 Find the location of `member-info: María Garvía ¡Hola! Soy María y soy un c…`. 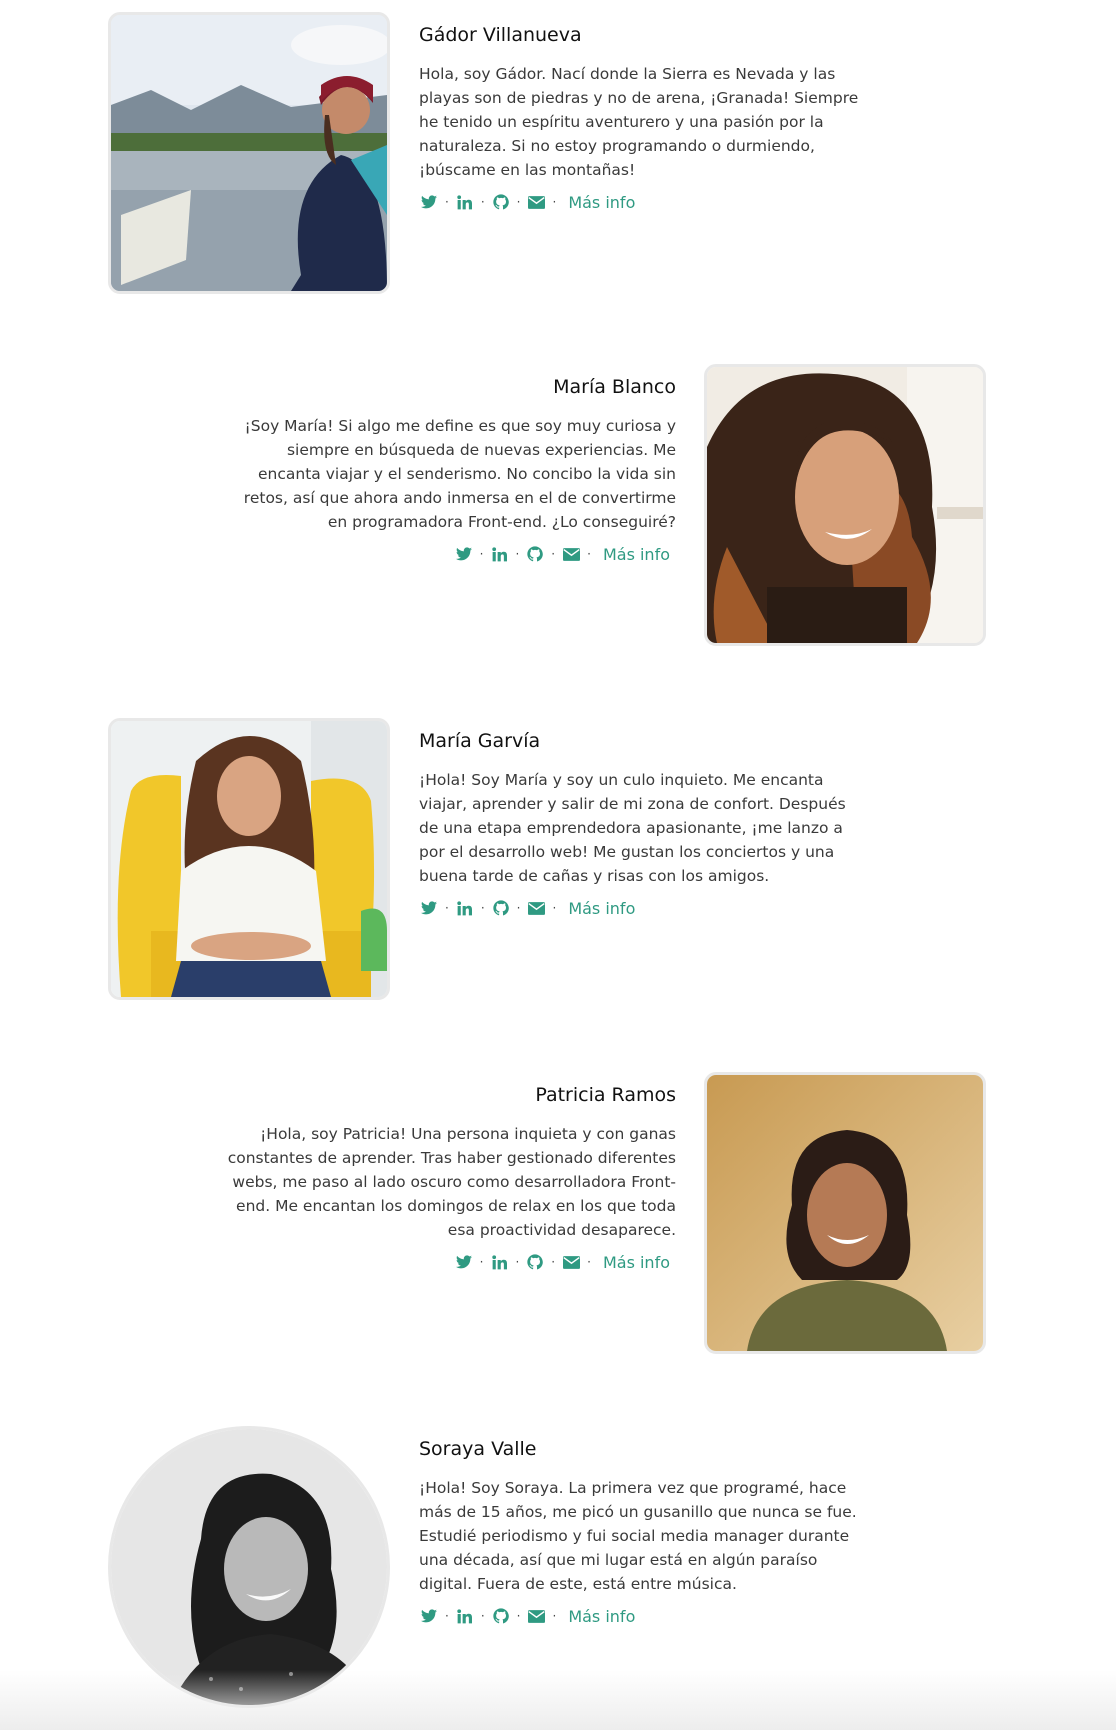

member-info: María Garvía ¡Hola! Soy María y soy un c… is located at coordinates (644, 823).